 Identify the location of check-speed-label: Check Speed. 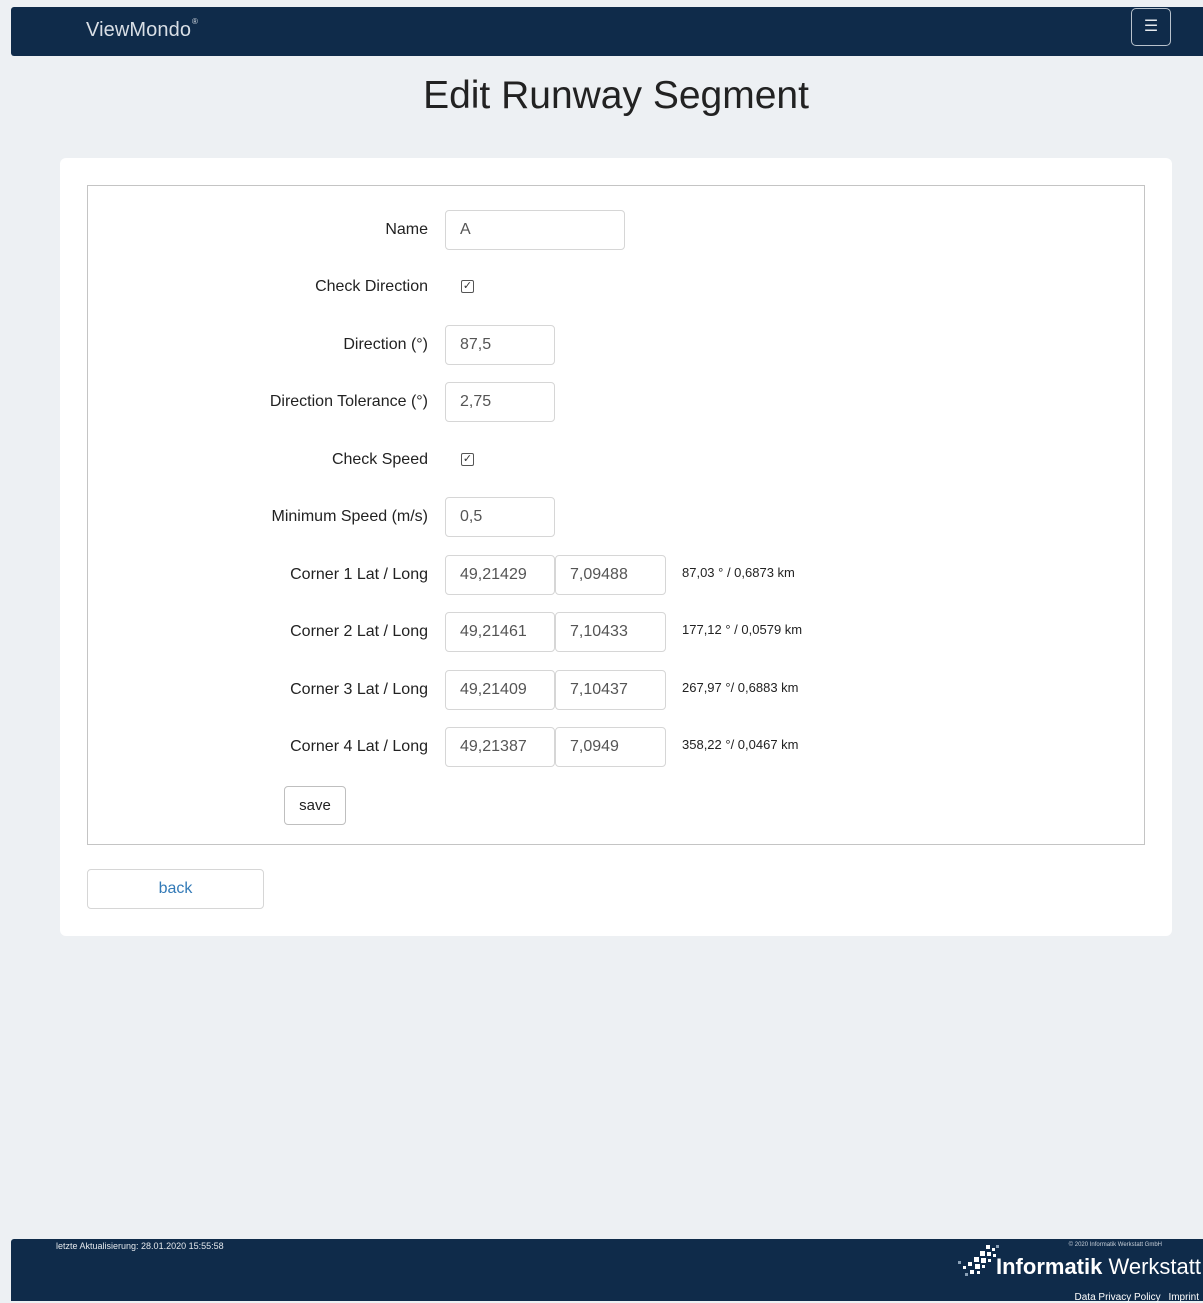
(379, 459).